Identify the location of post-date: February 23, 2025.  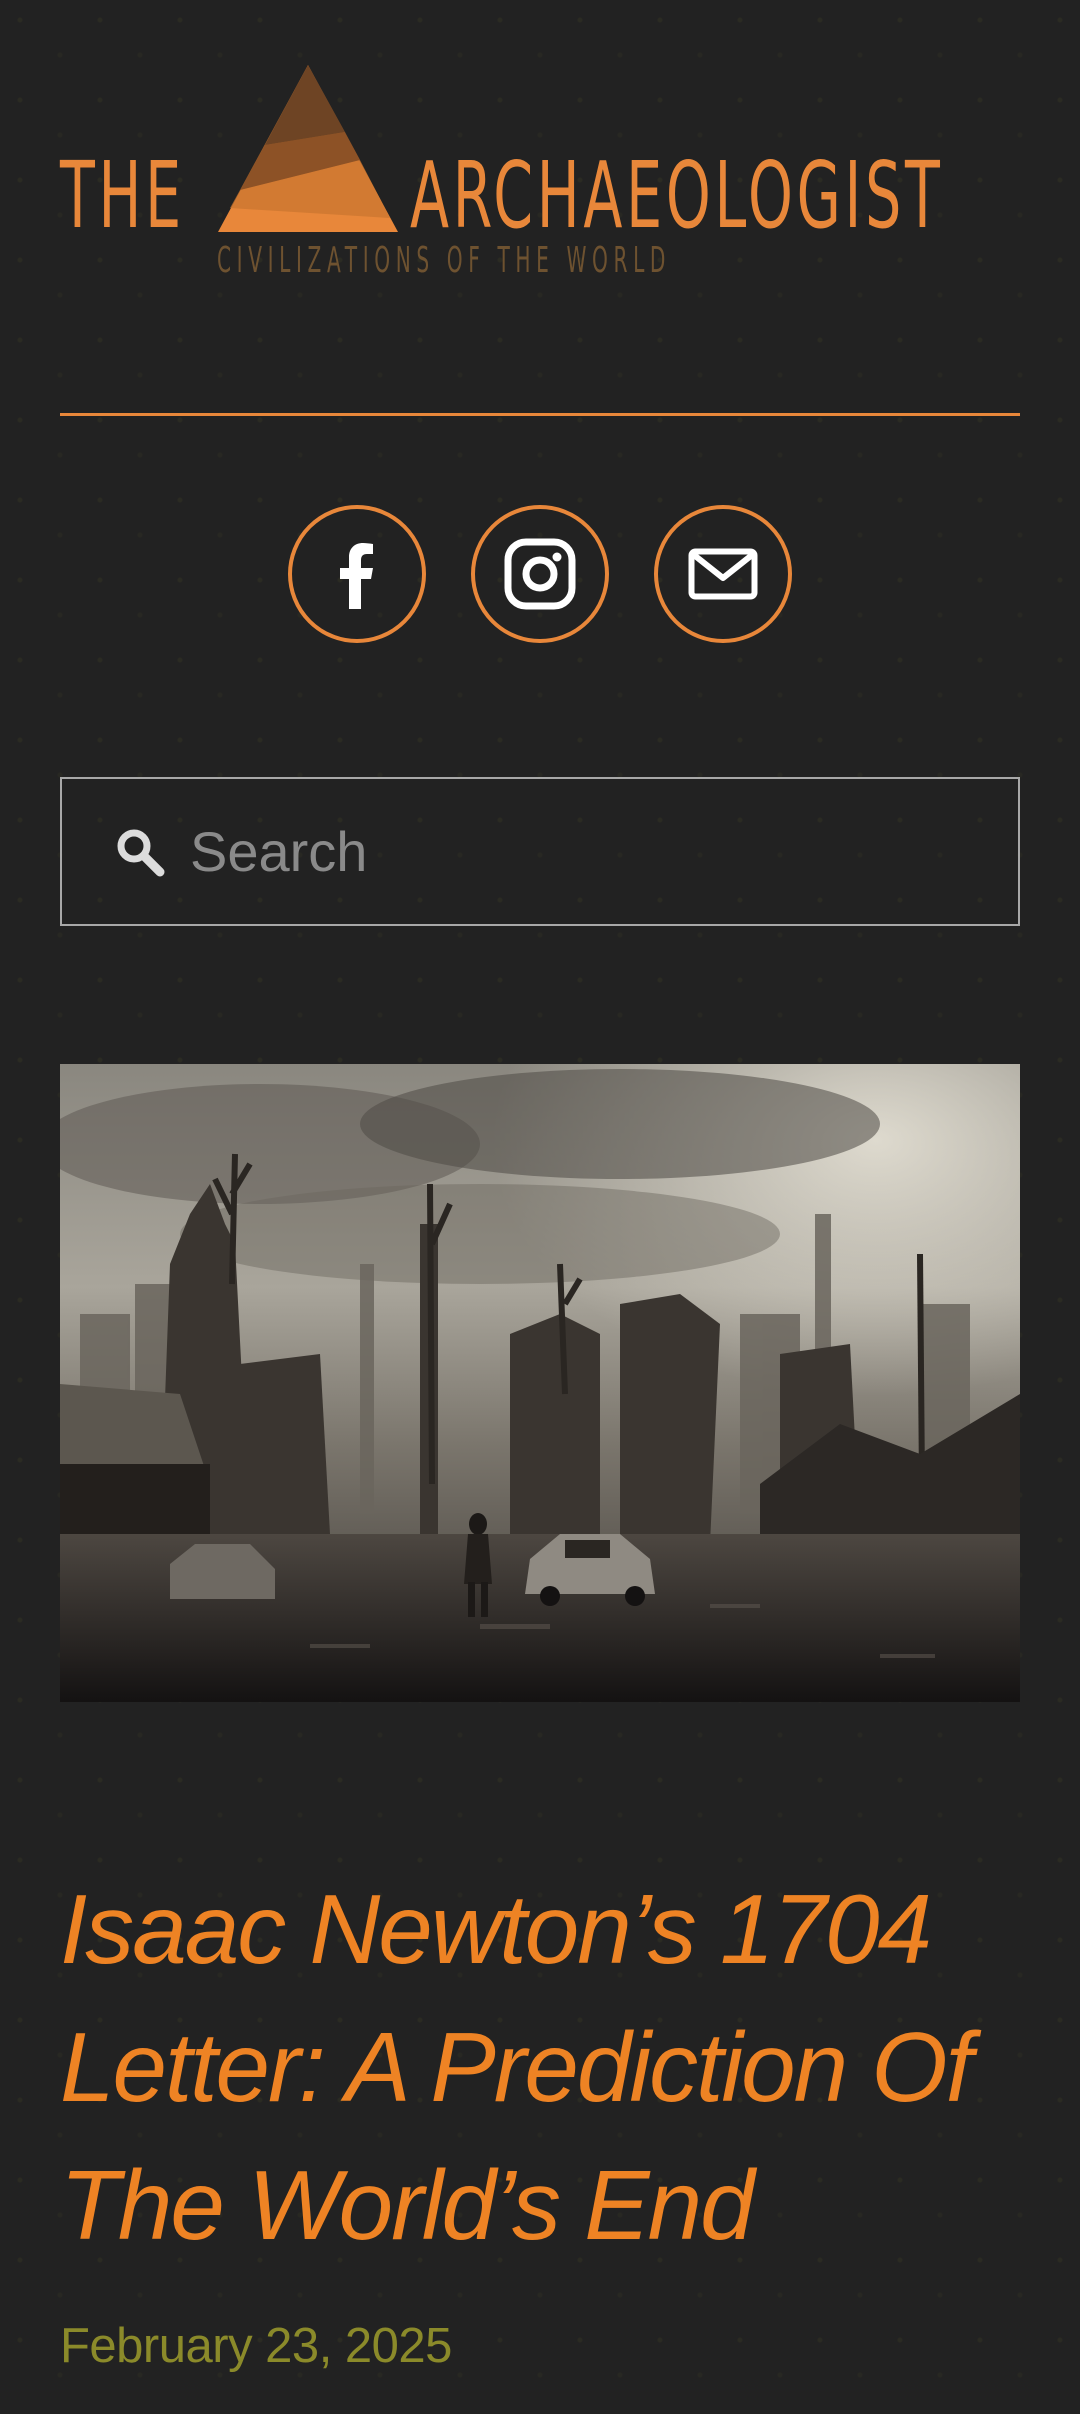
(256, 2346).